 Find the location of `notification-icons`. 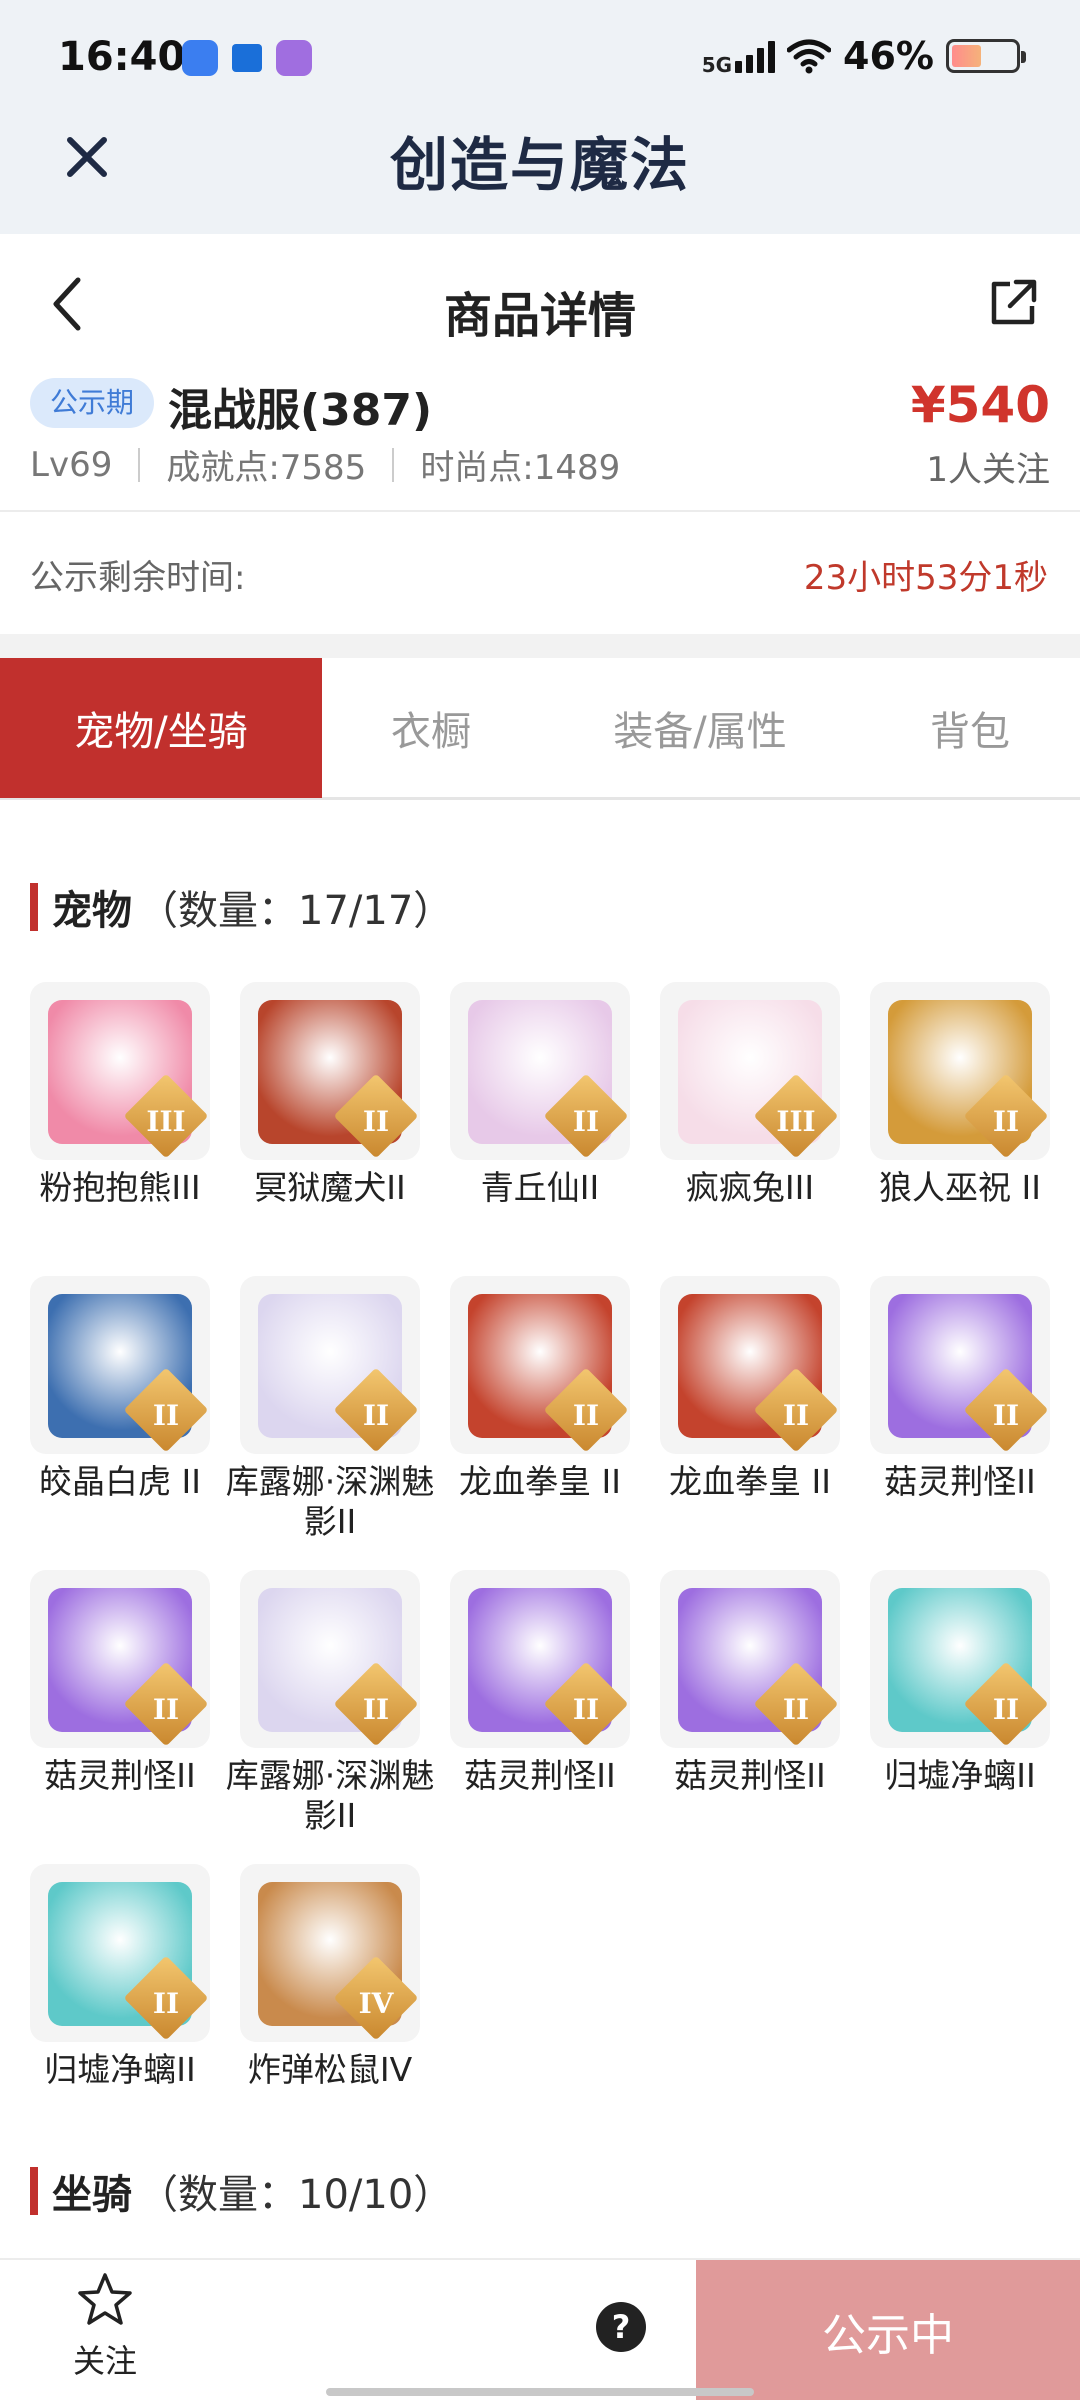

notification-icons is located at coordinates (247, 58).